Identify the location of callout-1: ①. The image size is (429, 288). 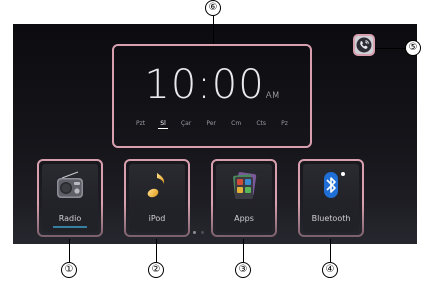
(69, 270).